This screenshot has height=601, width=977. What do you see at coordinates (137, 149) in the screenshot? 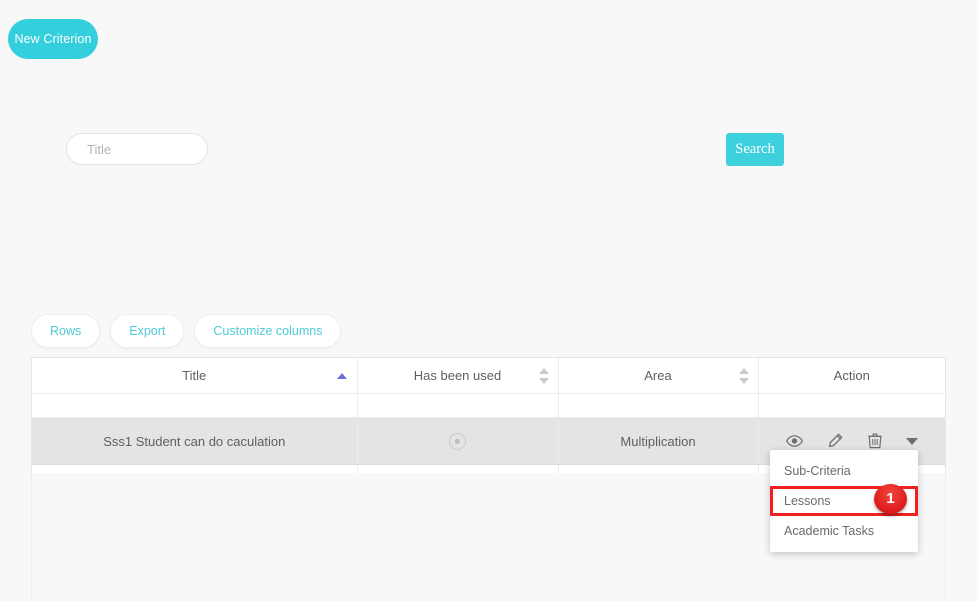
I see `title-search-input` at bounding box center [137, 149].